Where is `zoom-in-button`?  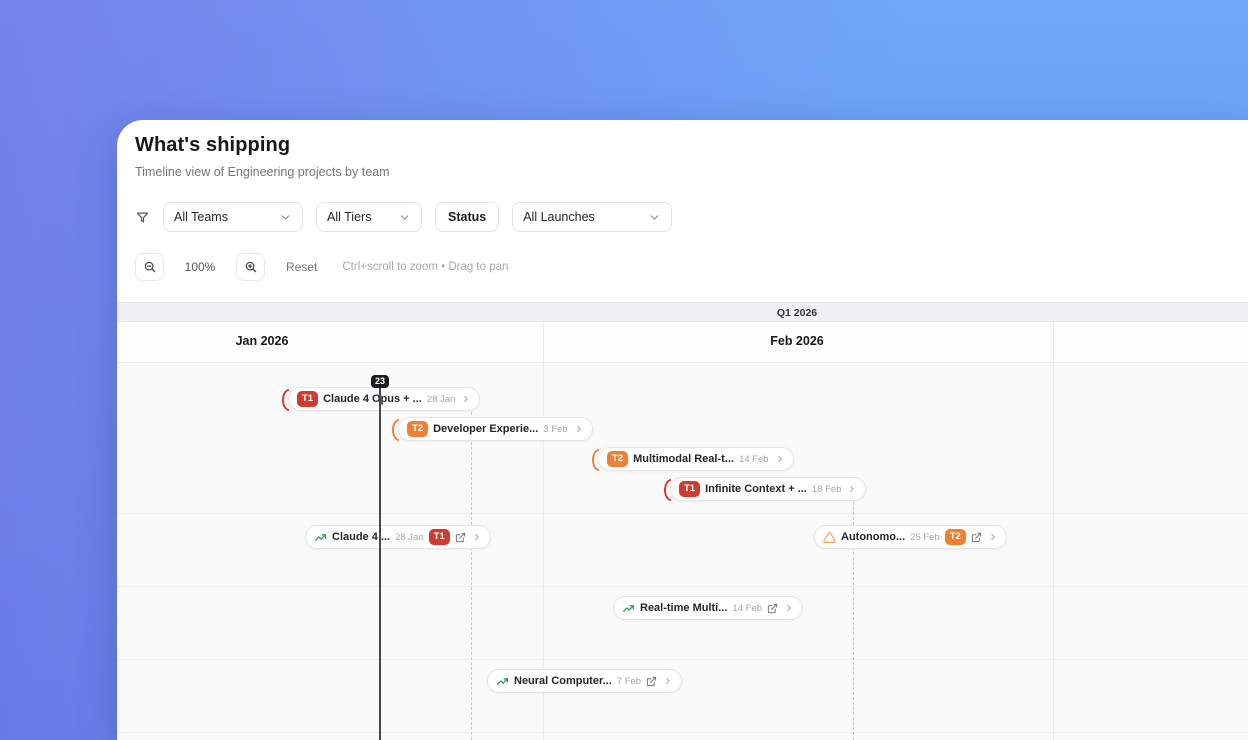
zoom-in-button is located at coordinates (250, 267).